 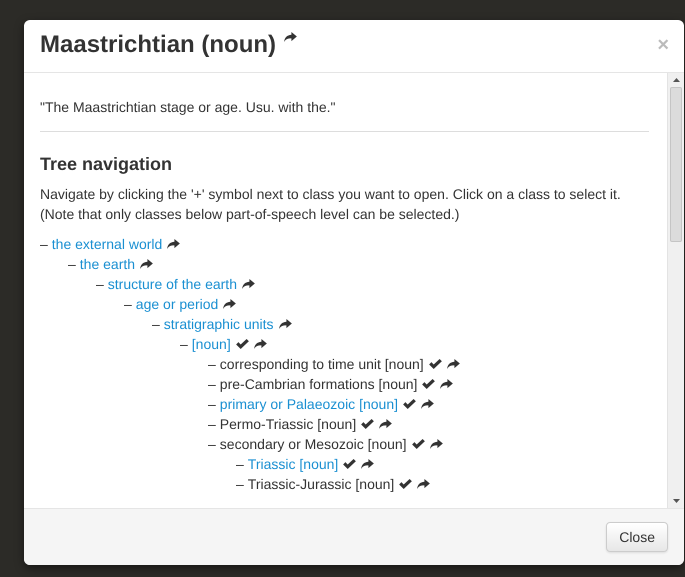 I want to click on tree-node-label: [noun], so click(x=211, y=344).